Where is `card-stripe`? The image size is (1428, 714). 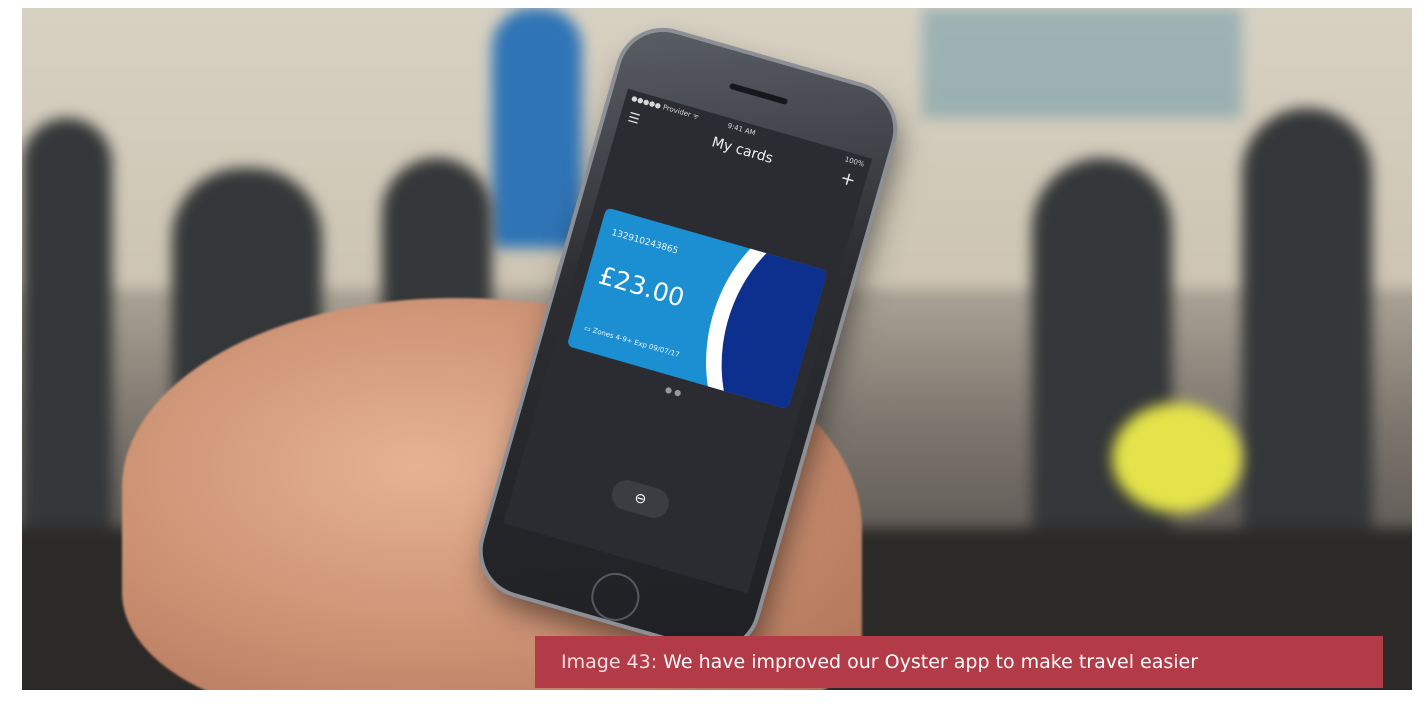 card-stripe is located at coordinates (759, 308).